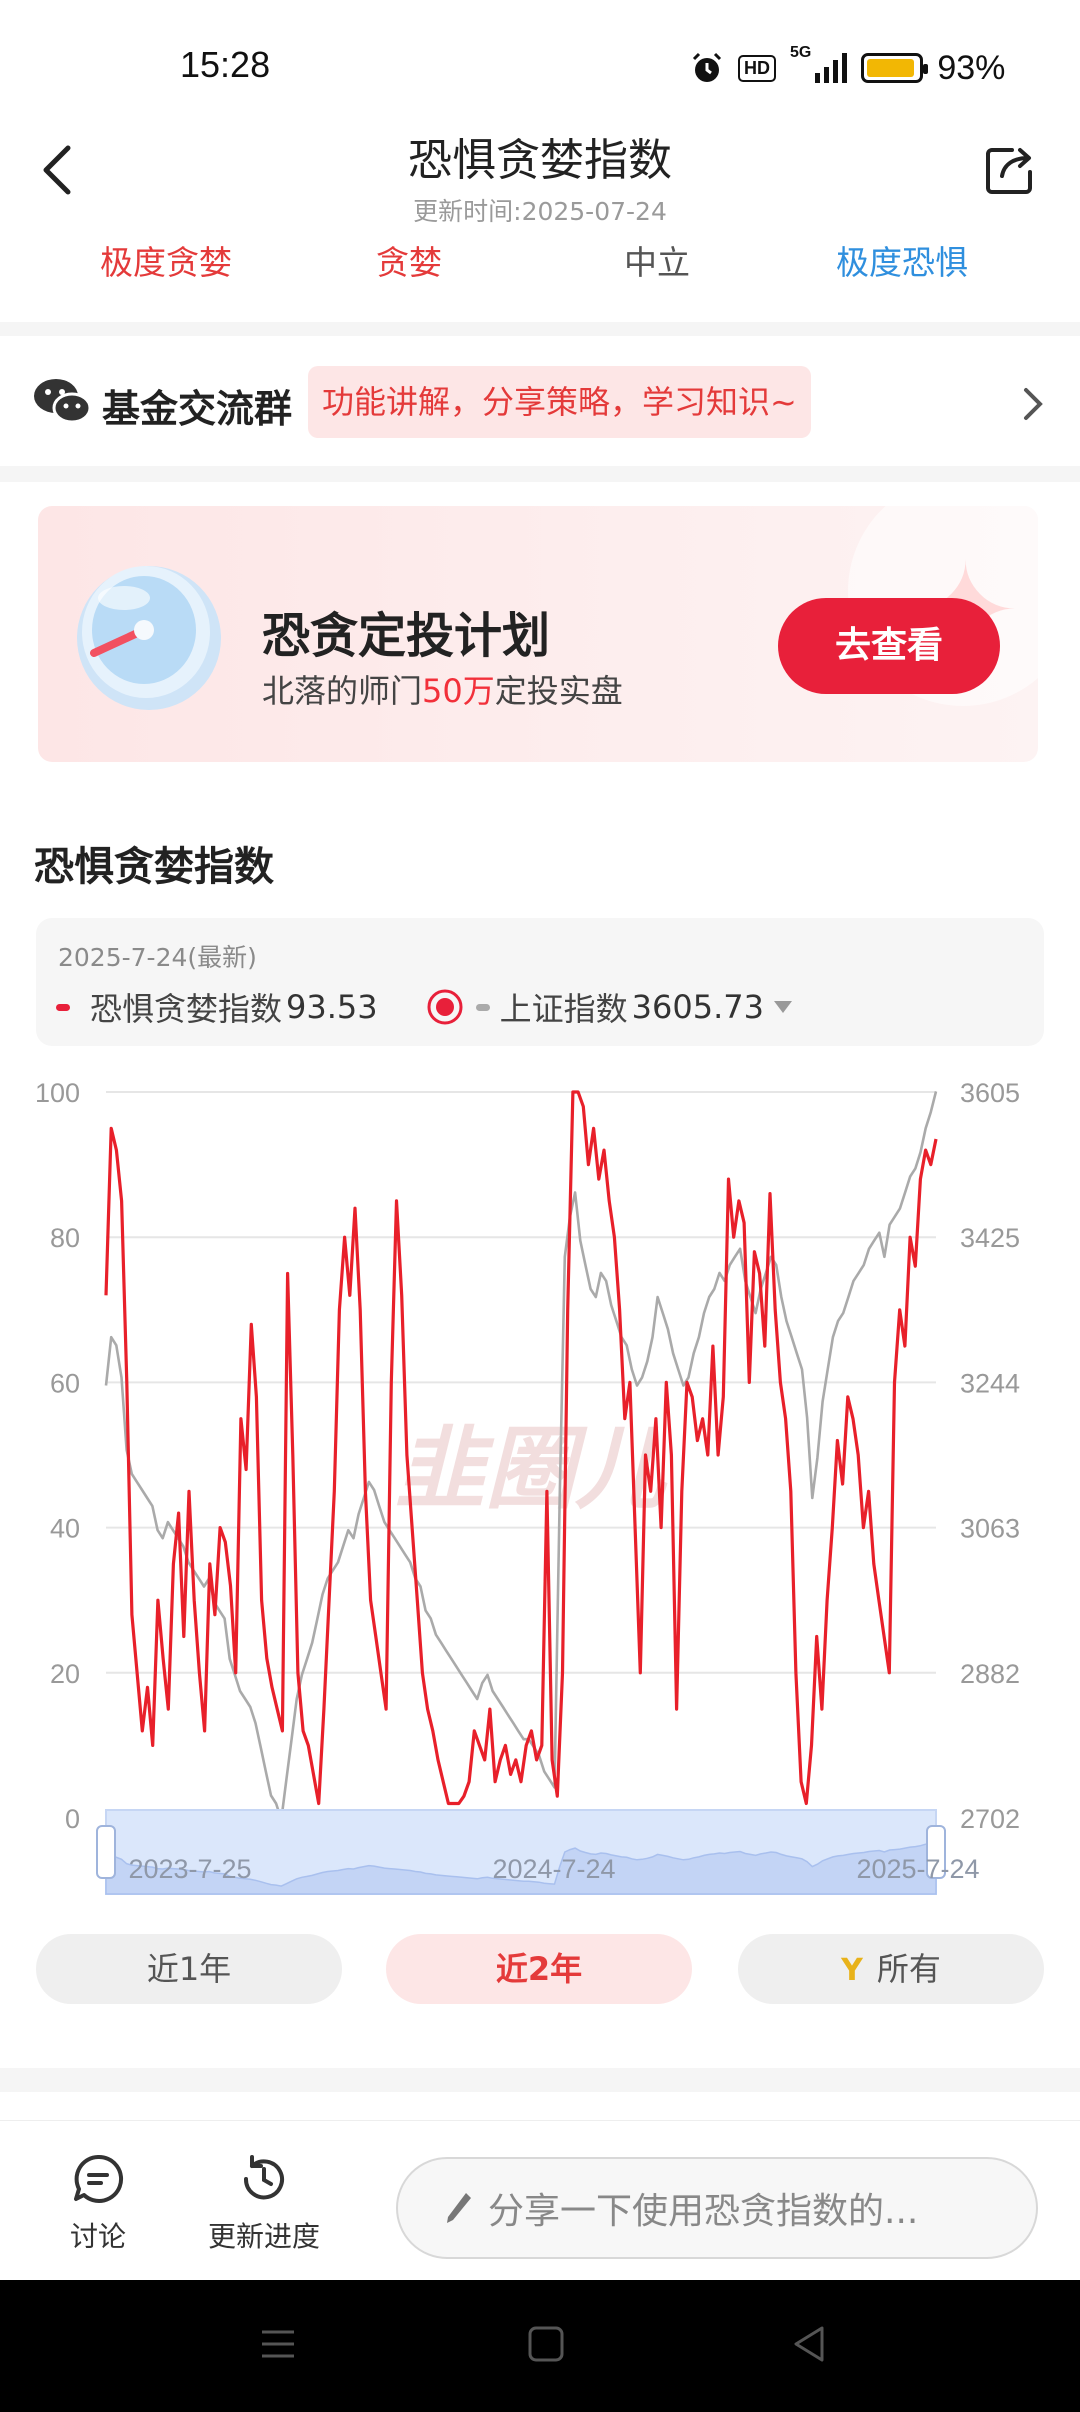 This screenshot has height=2412, width=1080. What do you see at coordinates (332, 1007) in the screenshot?
I see `legend-value-fear-greed: 93.53` at bounding box center [332, 1007].